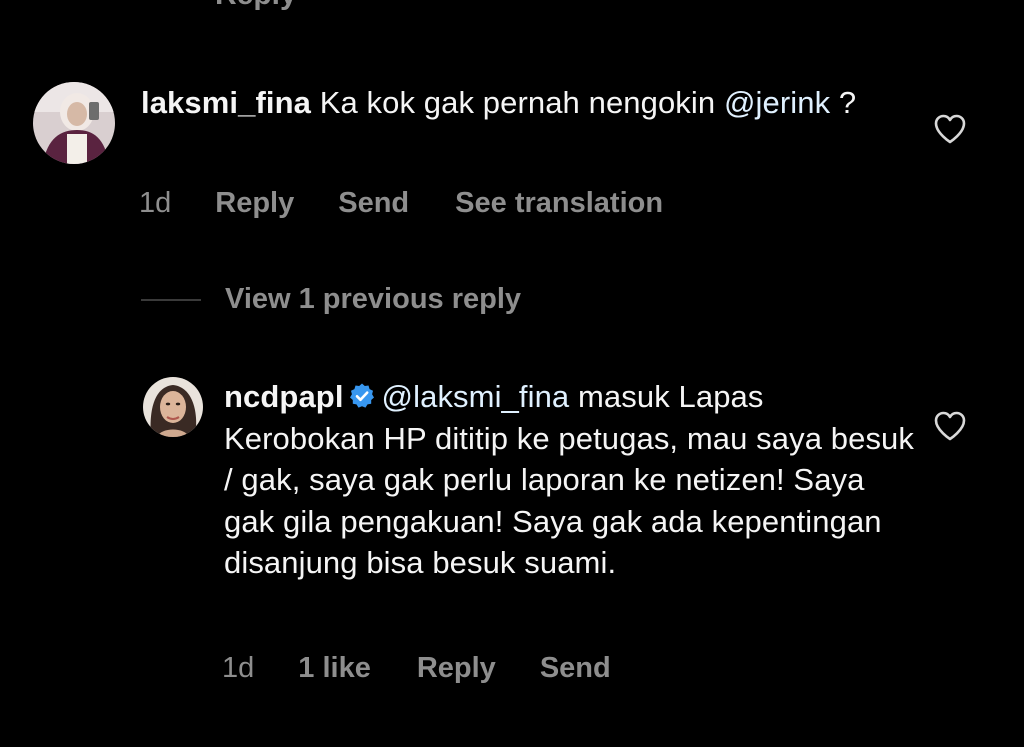  I want to click on comment-body: Ka kok gak pernah nengokin, so click(517, 102).